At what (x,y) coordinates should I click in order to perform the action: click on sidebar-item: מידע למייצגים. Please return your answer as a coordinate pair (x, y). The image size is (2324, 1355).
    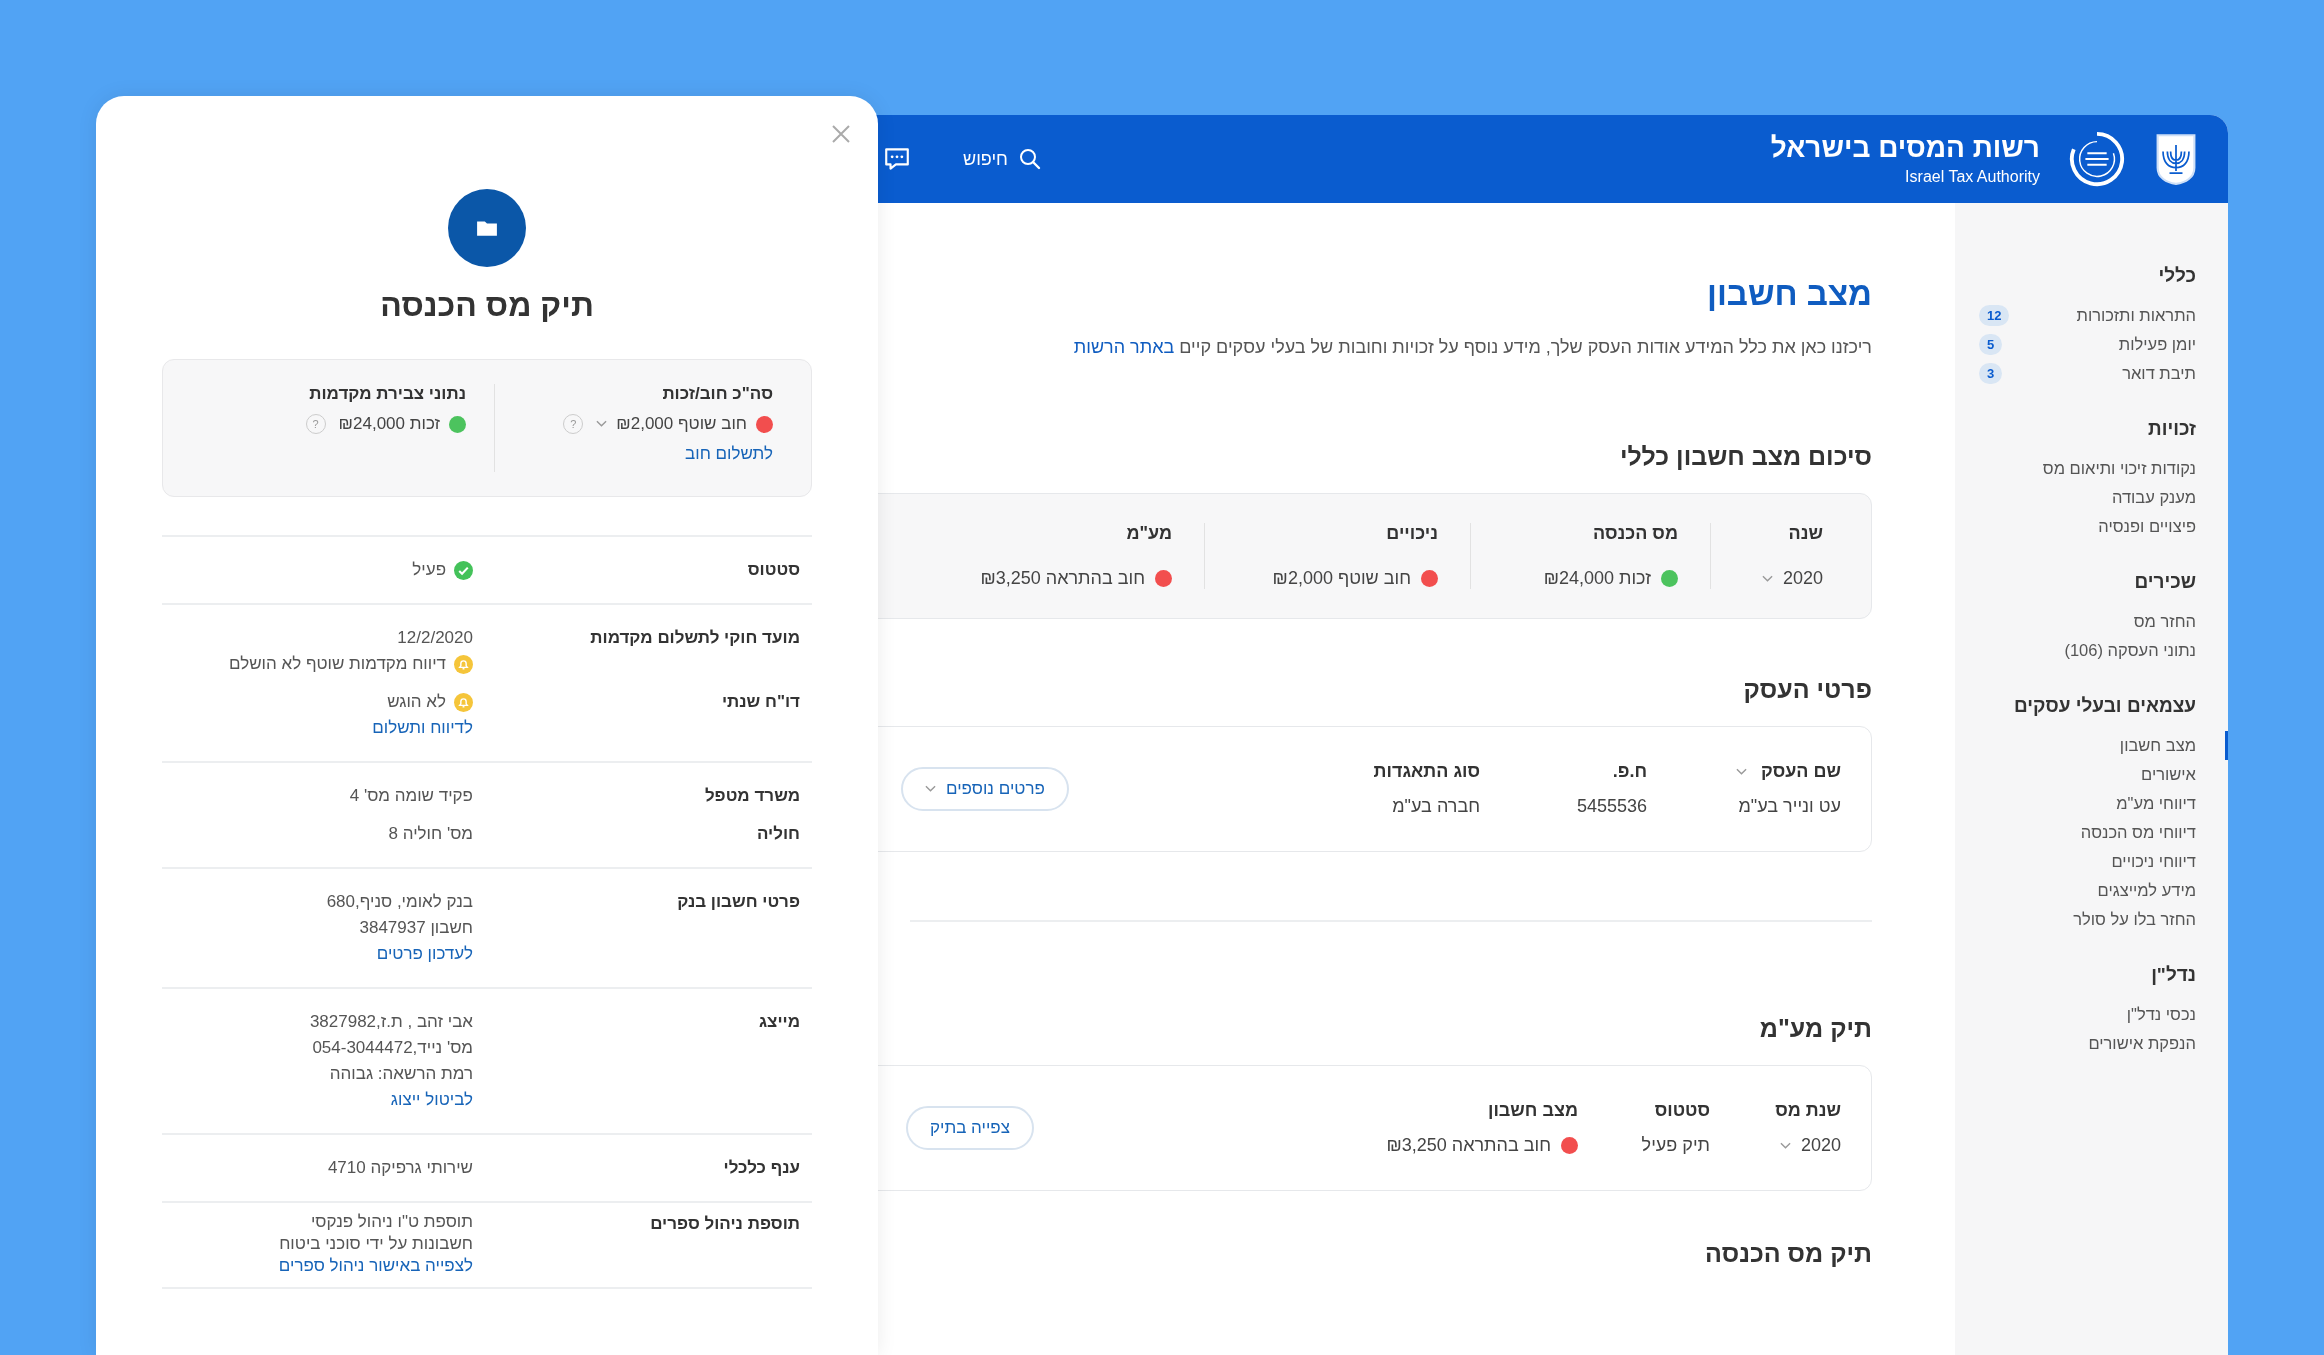
    Looking at the image, I should click on (2091, 890).